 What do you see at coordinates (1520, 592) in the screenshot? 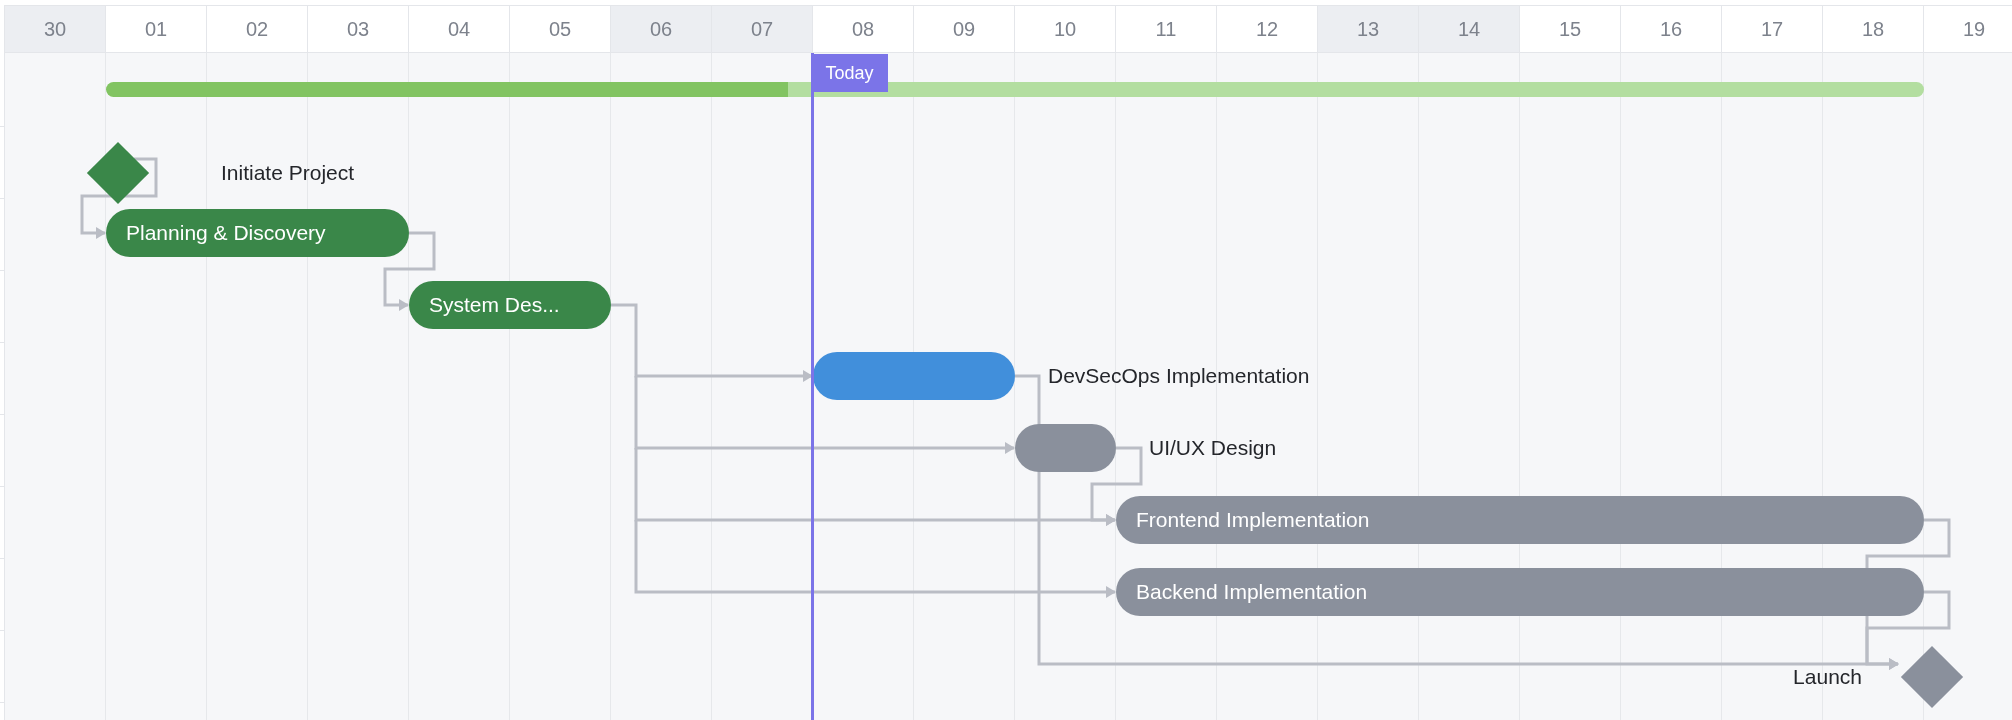
I see `task-bar: Backend Implementation` at bounding box center [1520, 592].